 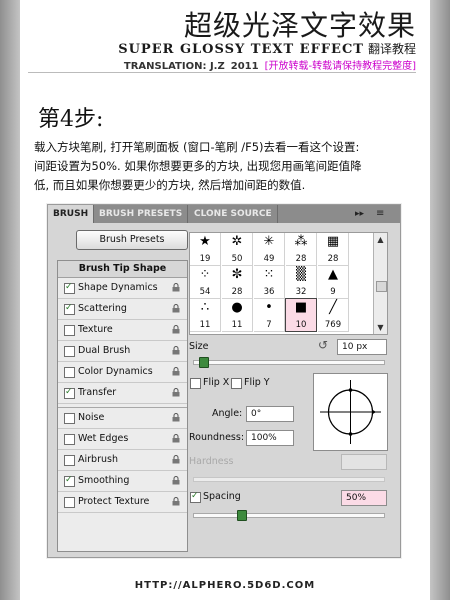 I want to click on brush-tip-cell: ╱ 769, so click(x=333, y=315).